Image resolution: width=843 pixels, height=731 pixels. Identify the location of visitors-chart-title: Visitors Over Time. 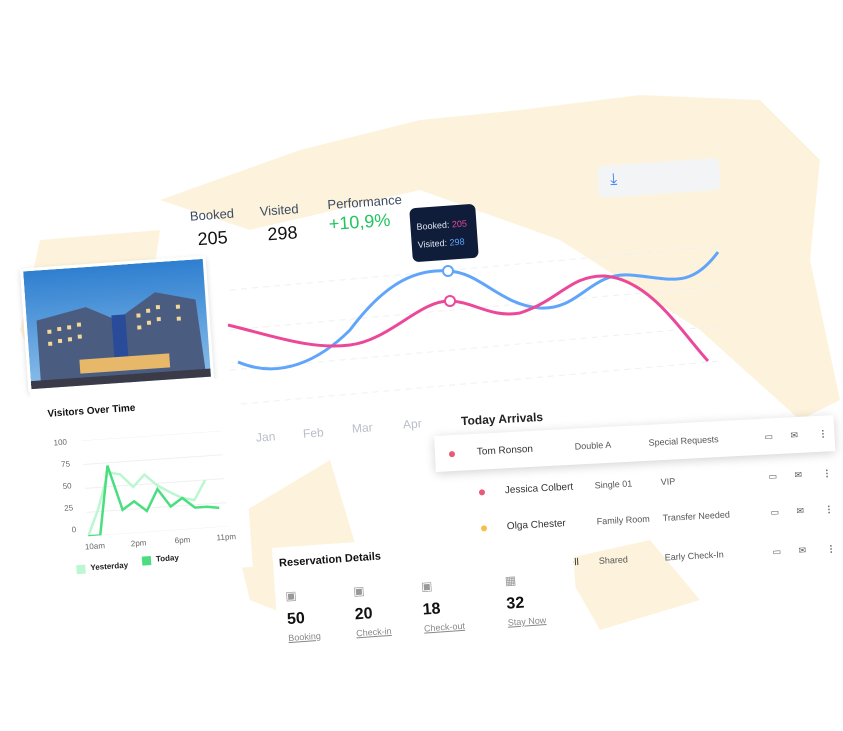
(91, 411).